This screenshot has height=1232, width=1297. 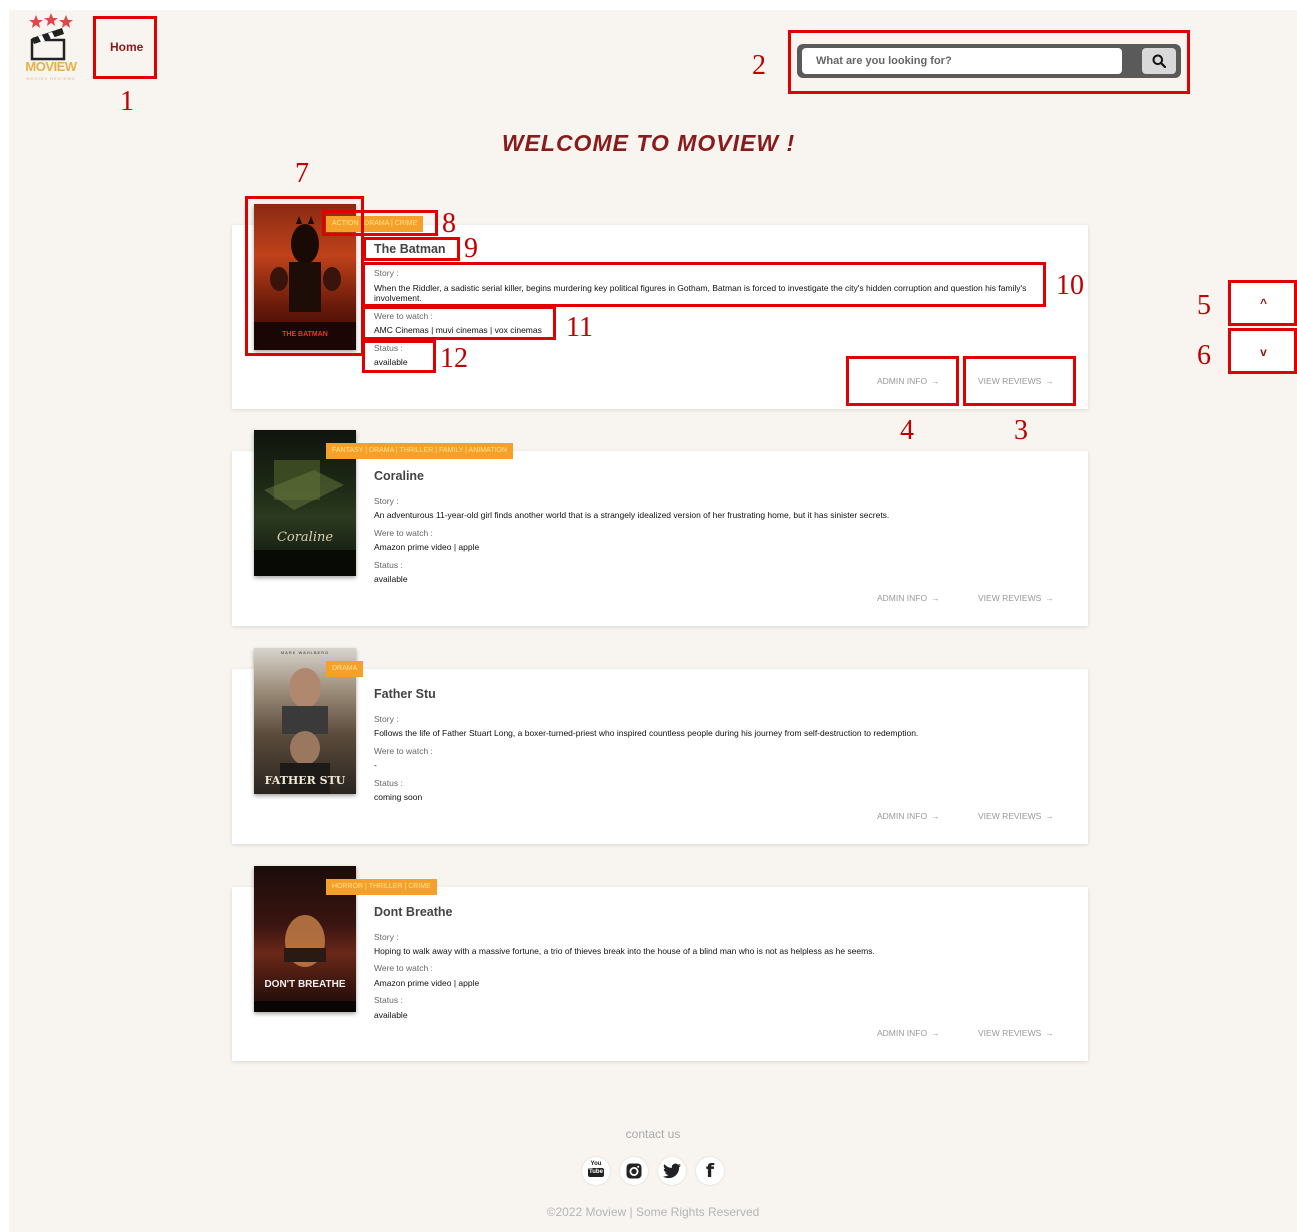 I want to click on welcome-heading: WELCOME TO MOVIEW !, so click(x=648, y=143).